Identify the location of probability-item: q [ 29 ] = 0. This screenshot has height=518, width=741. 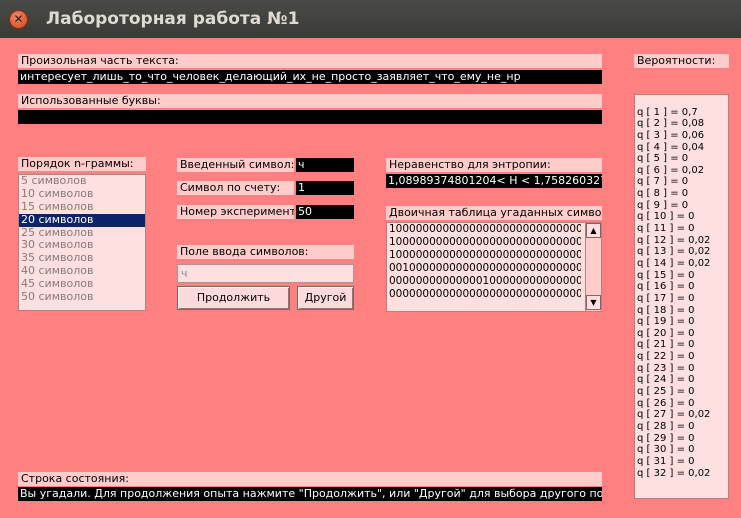
(666, 438).